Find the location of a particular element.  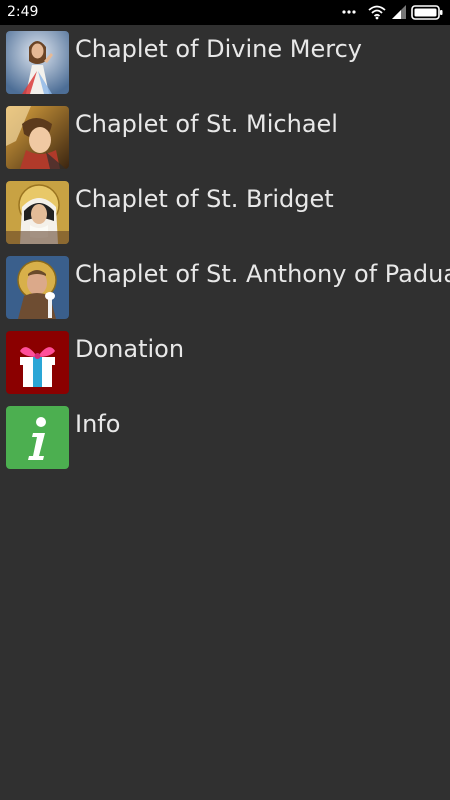

more-dots-icon is located at coordinates (349, 12).